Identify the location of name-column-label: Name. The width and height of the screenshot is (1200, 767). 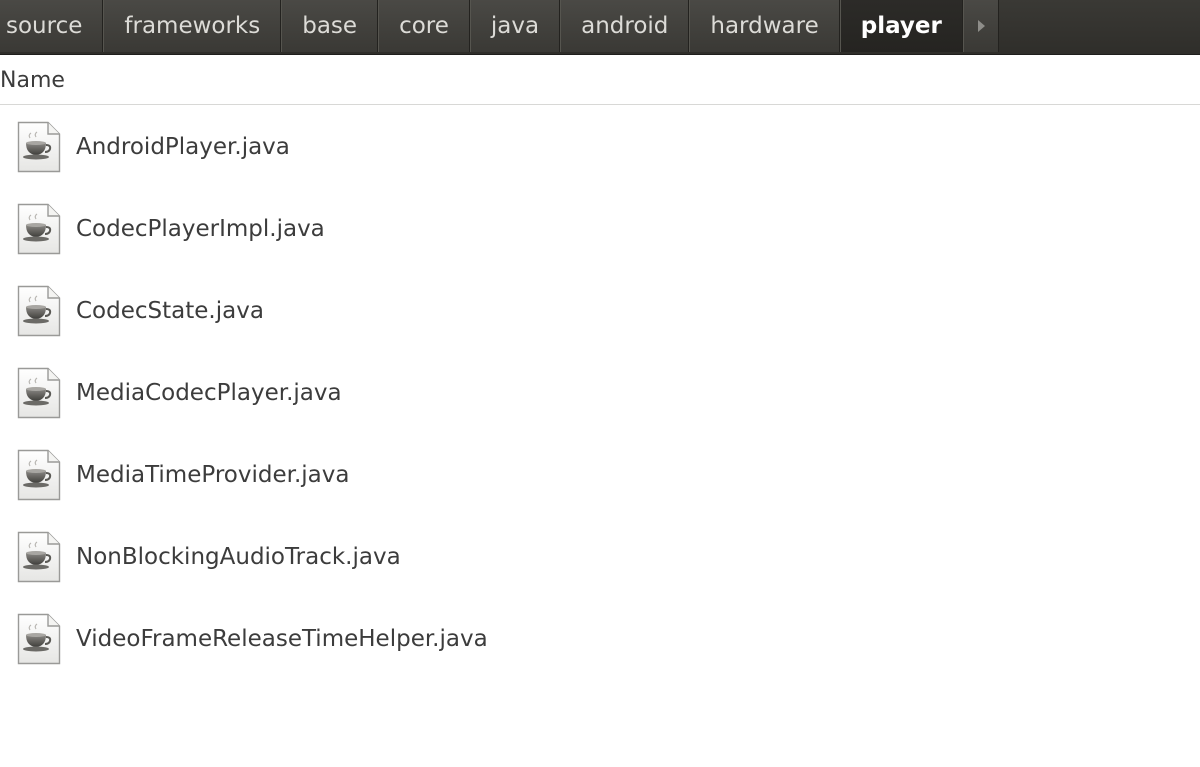
(32, 80).